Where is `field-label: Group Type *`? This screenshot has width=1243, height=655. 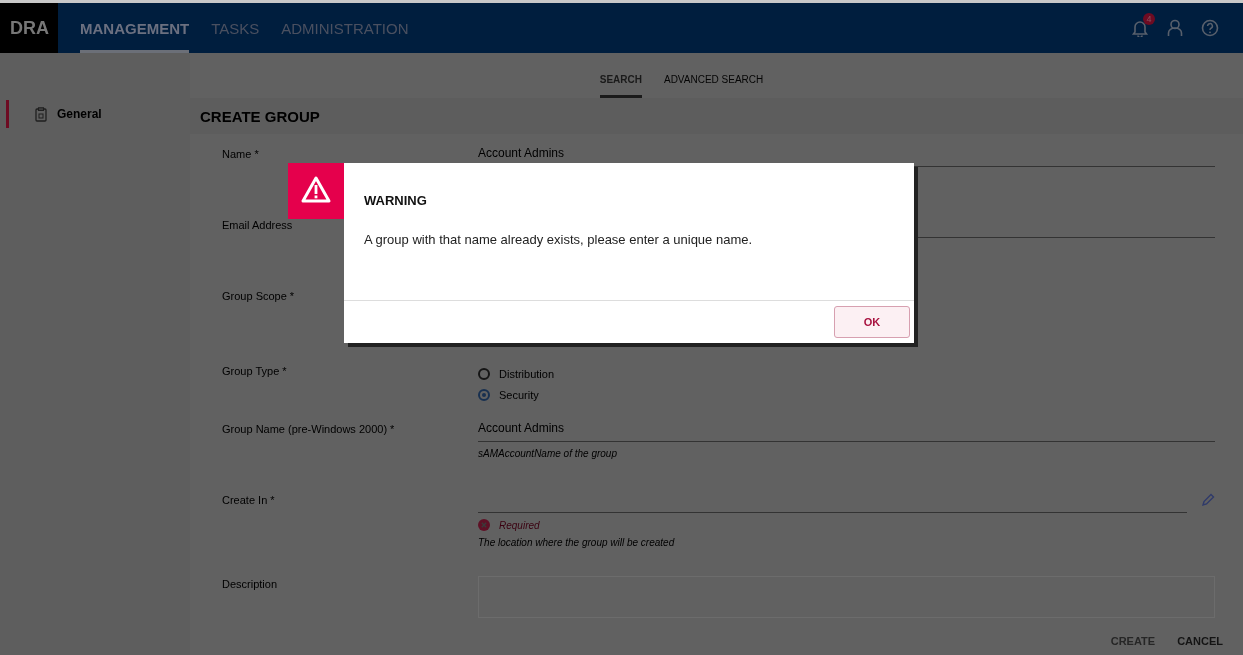 field-label: Group Type * is located at coordinates (255, 370).